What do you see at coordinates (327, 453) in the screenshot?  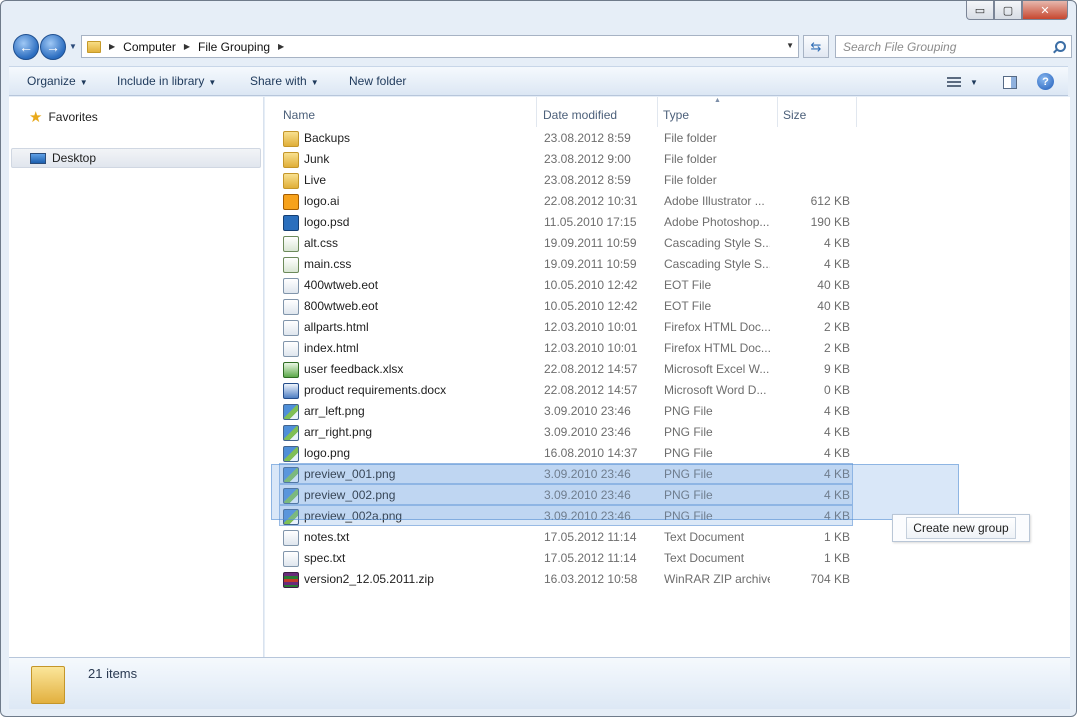 I see `file-name: logo.png` at bounding box center [327, 453].